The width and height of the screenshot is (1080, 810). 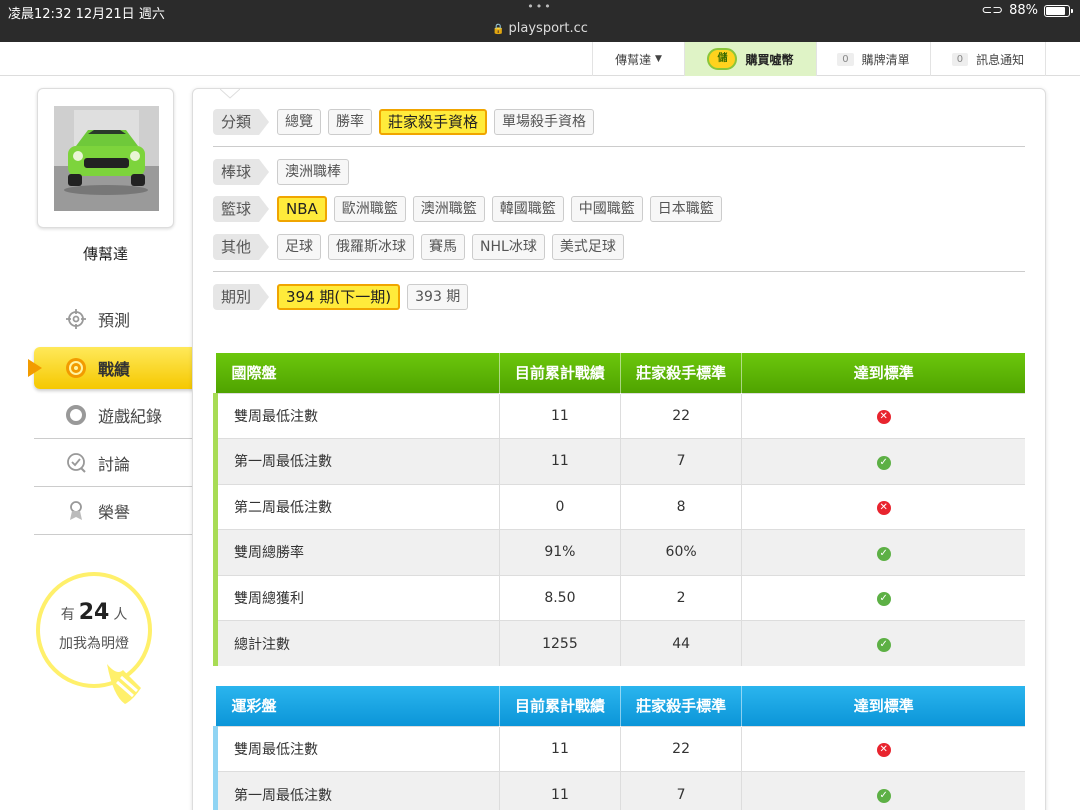 I want to click on cart-label: 購牌清單, so click(x=885, y=59).